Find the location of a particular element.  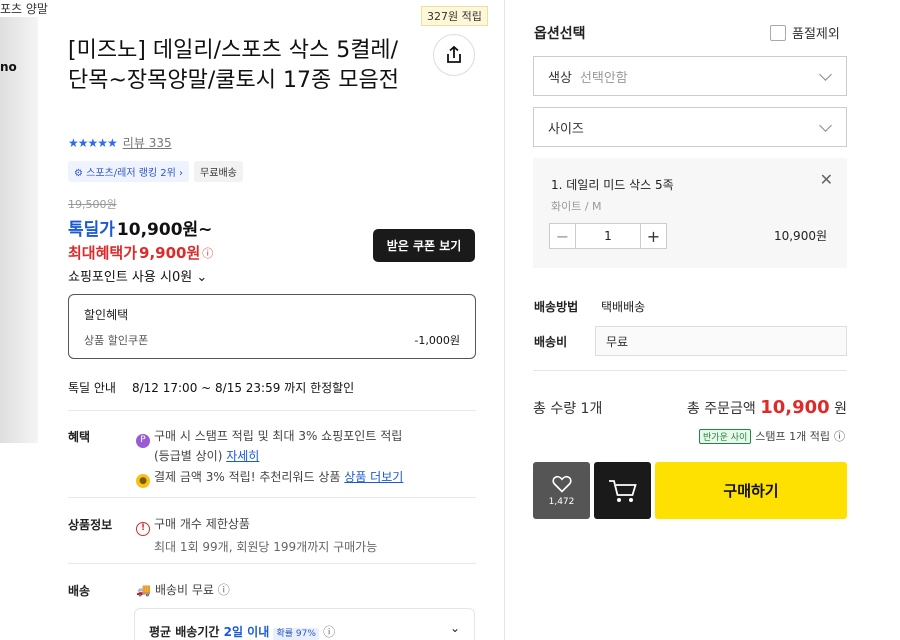

share-button is located at coordinates (454, 55).